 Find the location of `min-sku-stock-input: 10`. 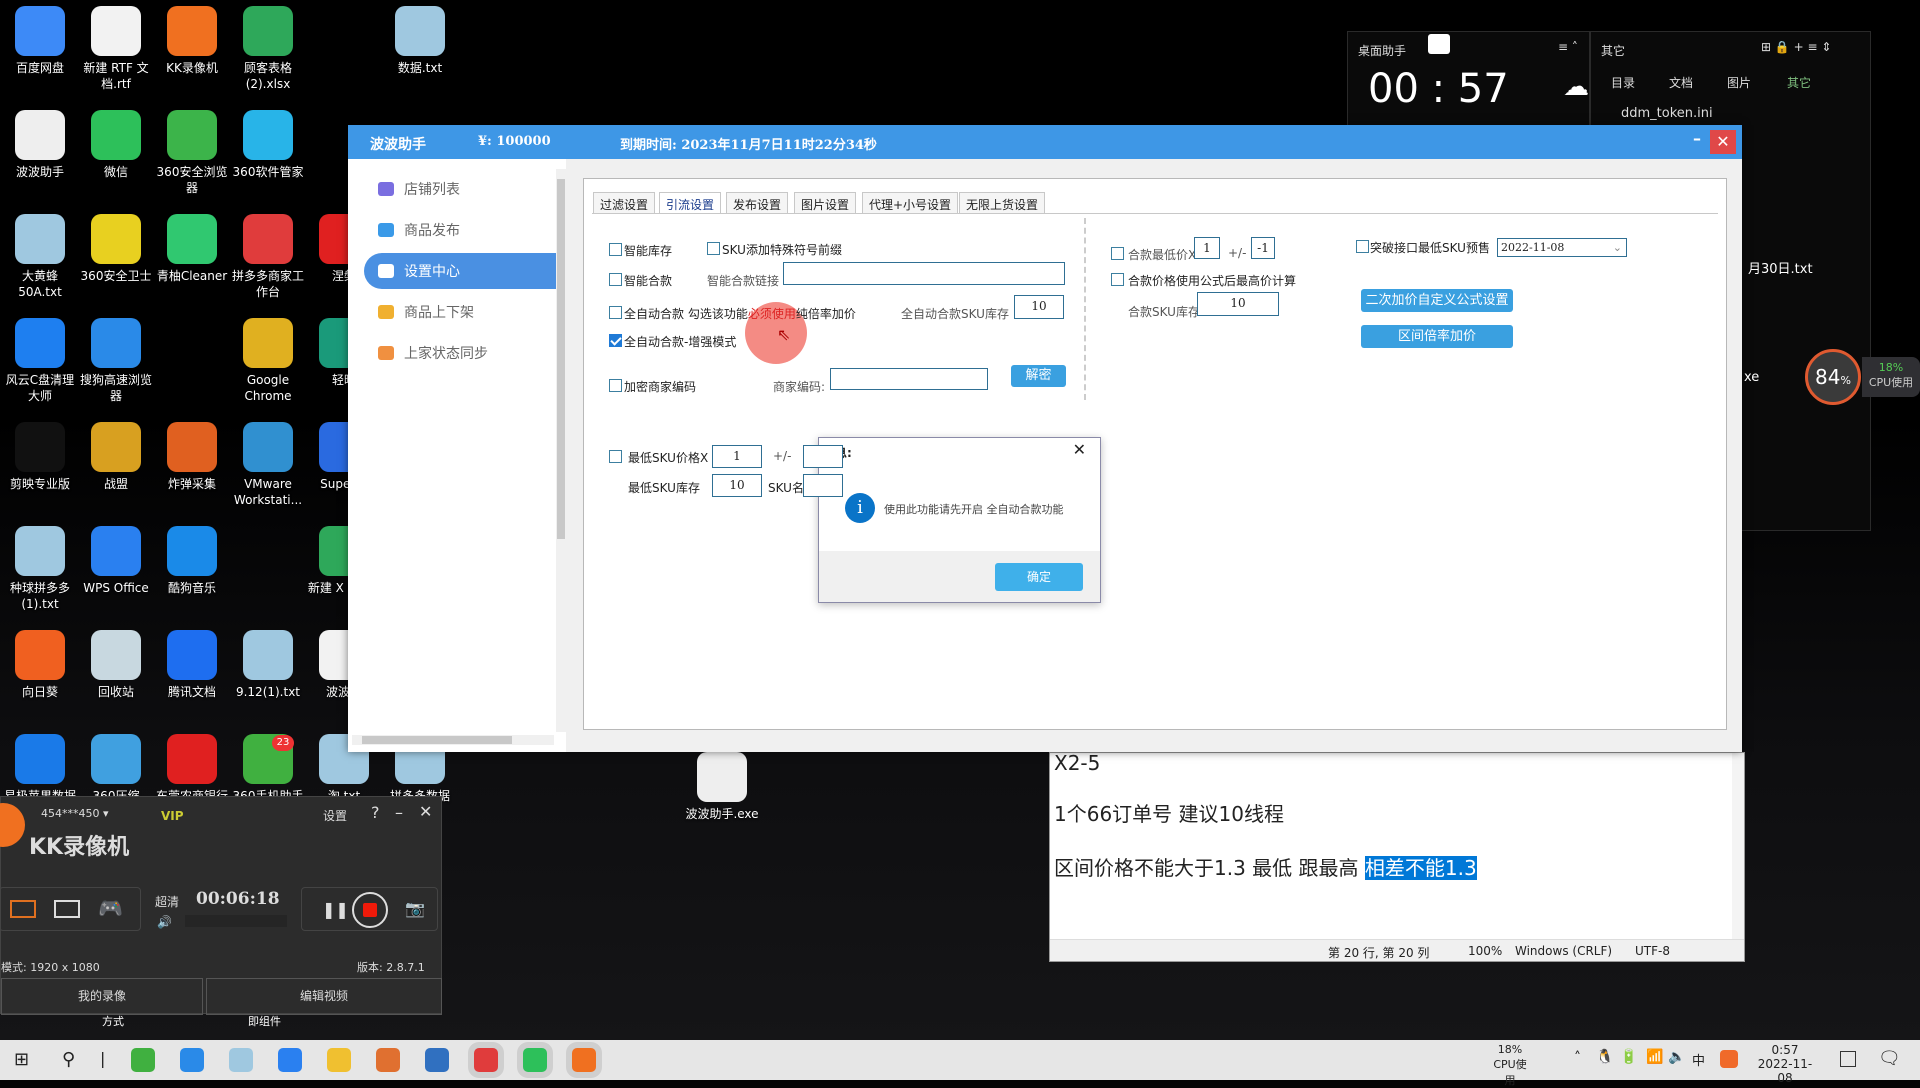

min-sku-stock-input: 10 is located at coordinates (737, 485).